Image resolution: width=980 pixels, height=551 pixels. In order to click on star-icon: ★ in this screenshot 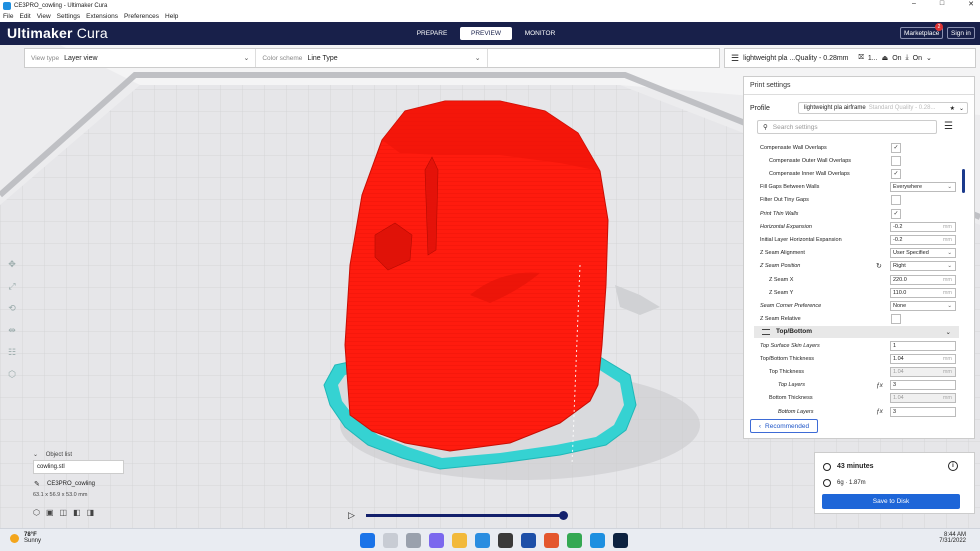, I will do `click(952, 108)`.